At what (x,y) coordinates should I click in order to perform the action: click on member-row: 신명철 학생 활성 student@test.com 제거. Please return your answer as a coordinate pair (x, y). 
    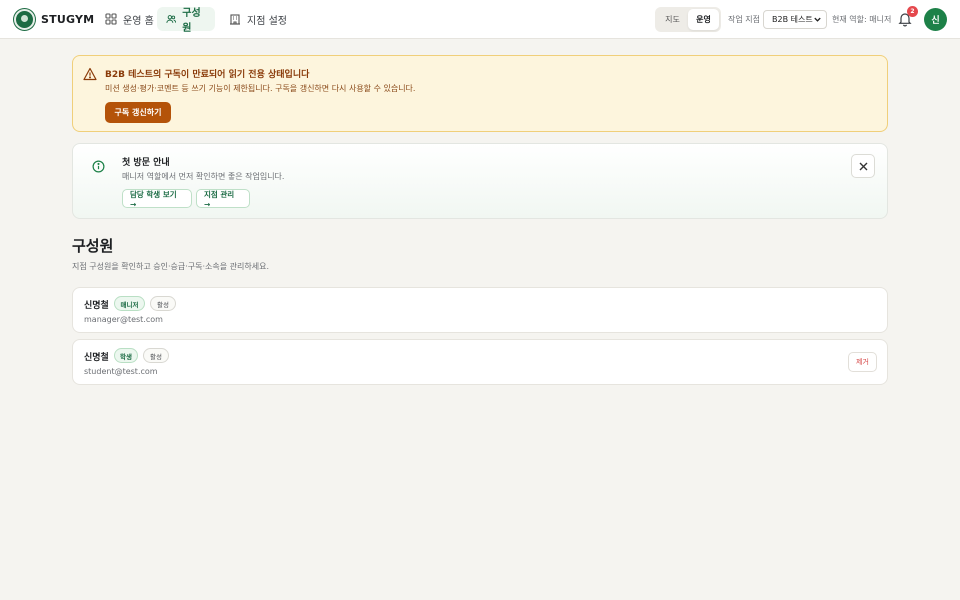
    Looking at the image, I should click on (480, 362).